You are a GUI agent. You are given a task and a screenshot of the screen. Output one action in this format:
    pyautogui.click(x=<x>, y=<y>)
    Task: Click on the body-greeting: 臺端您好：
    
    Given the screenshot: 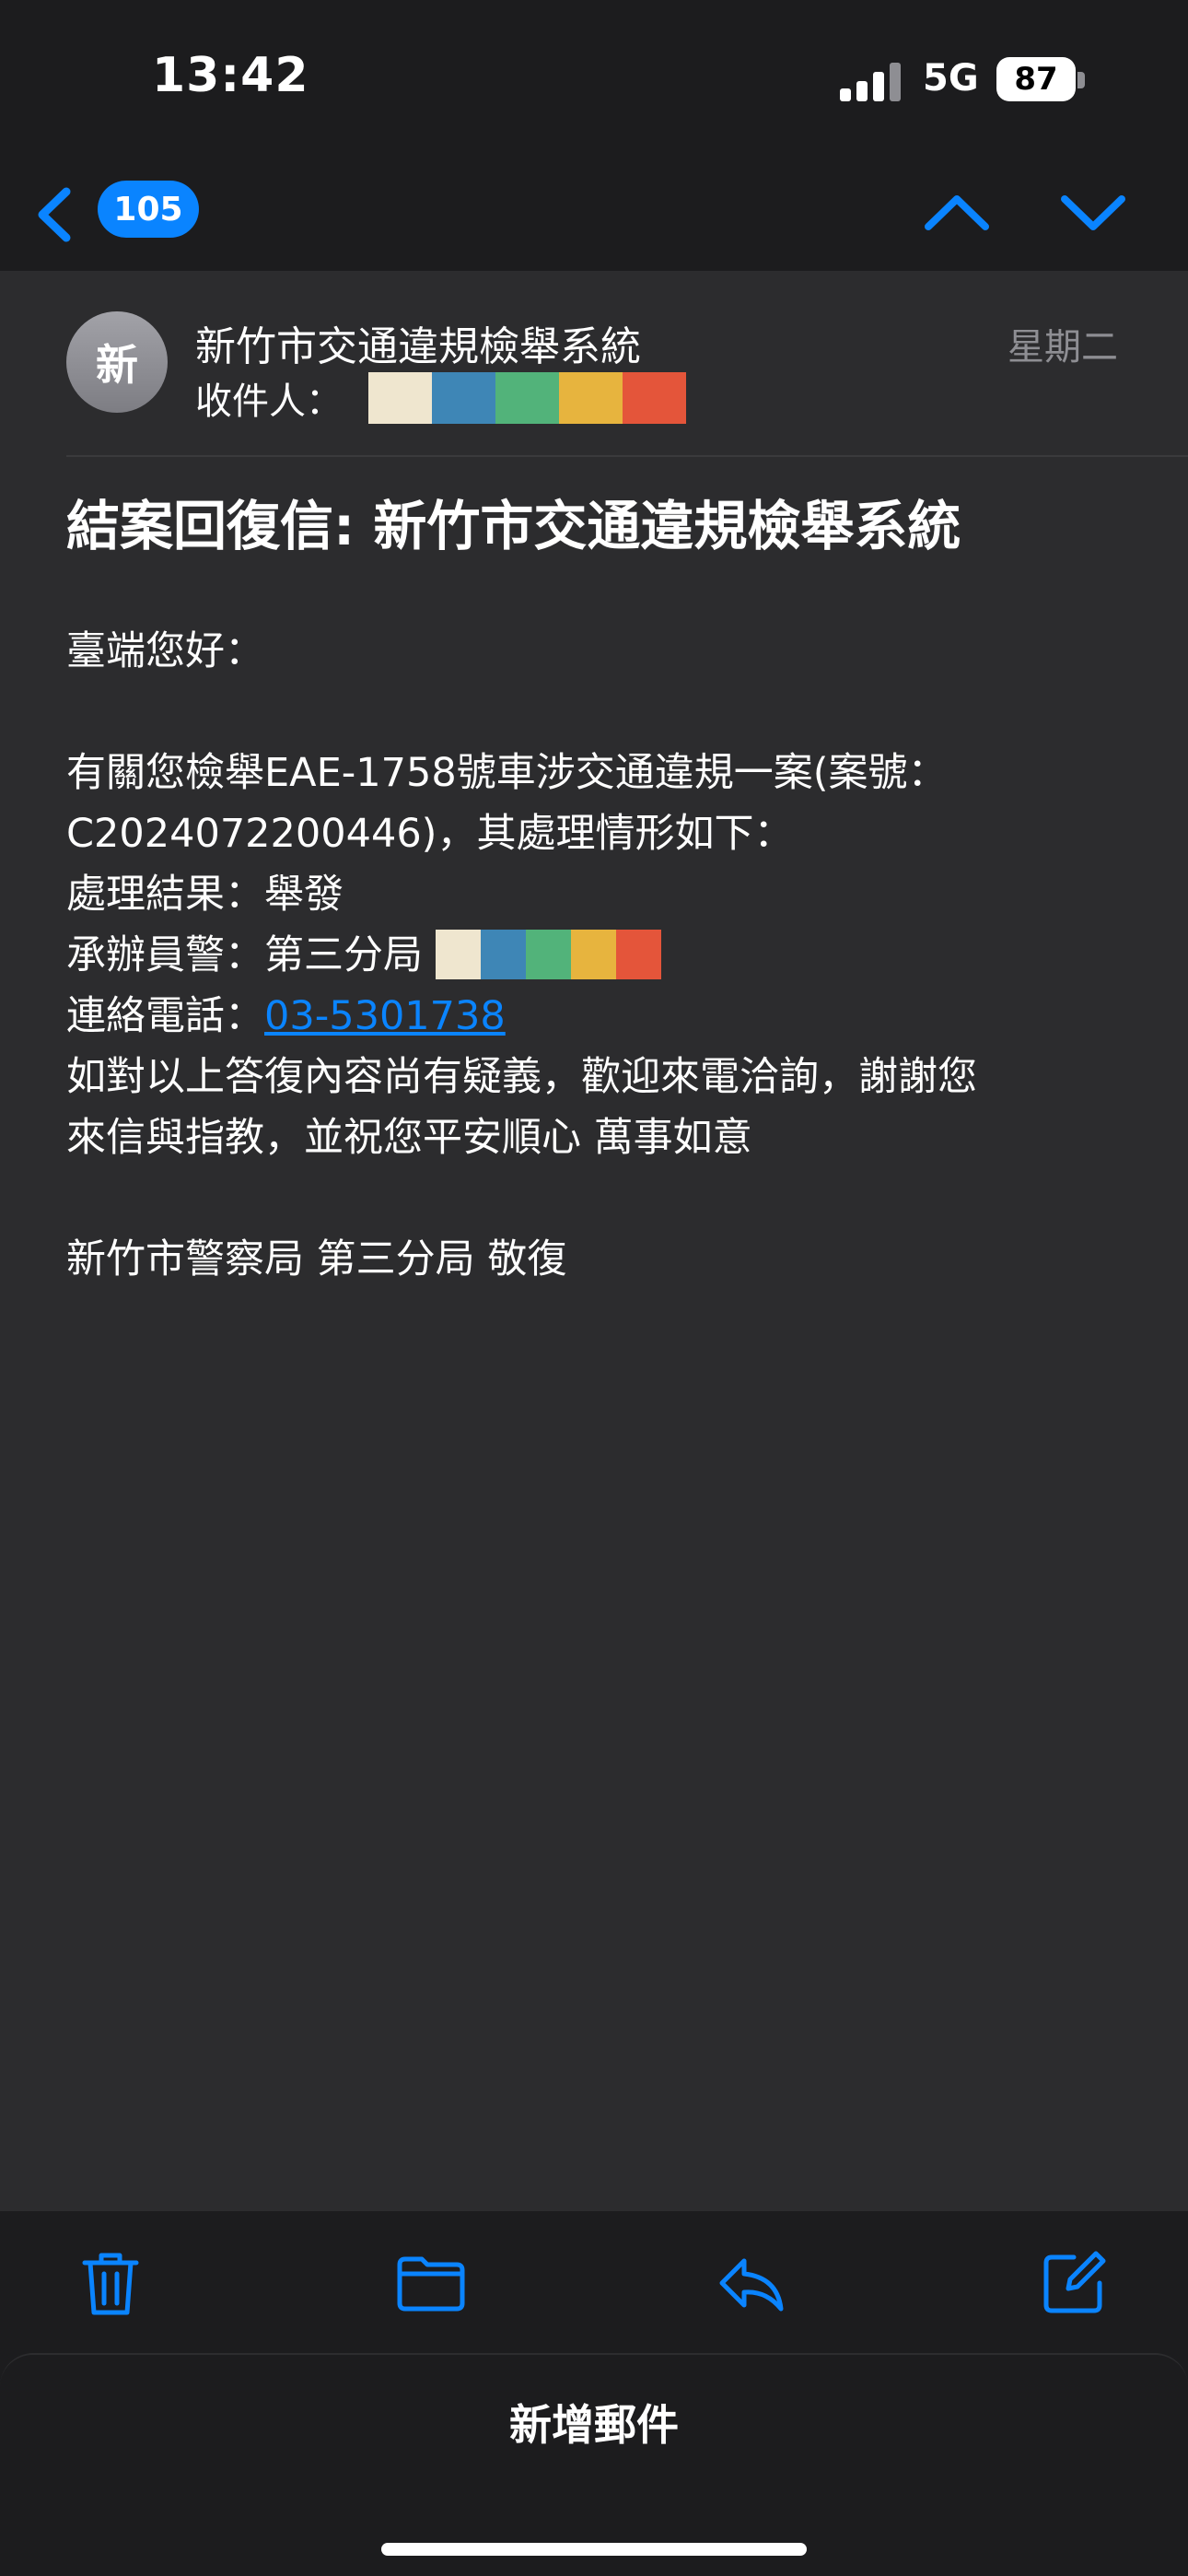 What is the action you would take?
    pyautogui.click(x=165, y=651)
    